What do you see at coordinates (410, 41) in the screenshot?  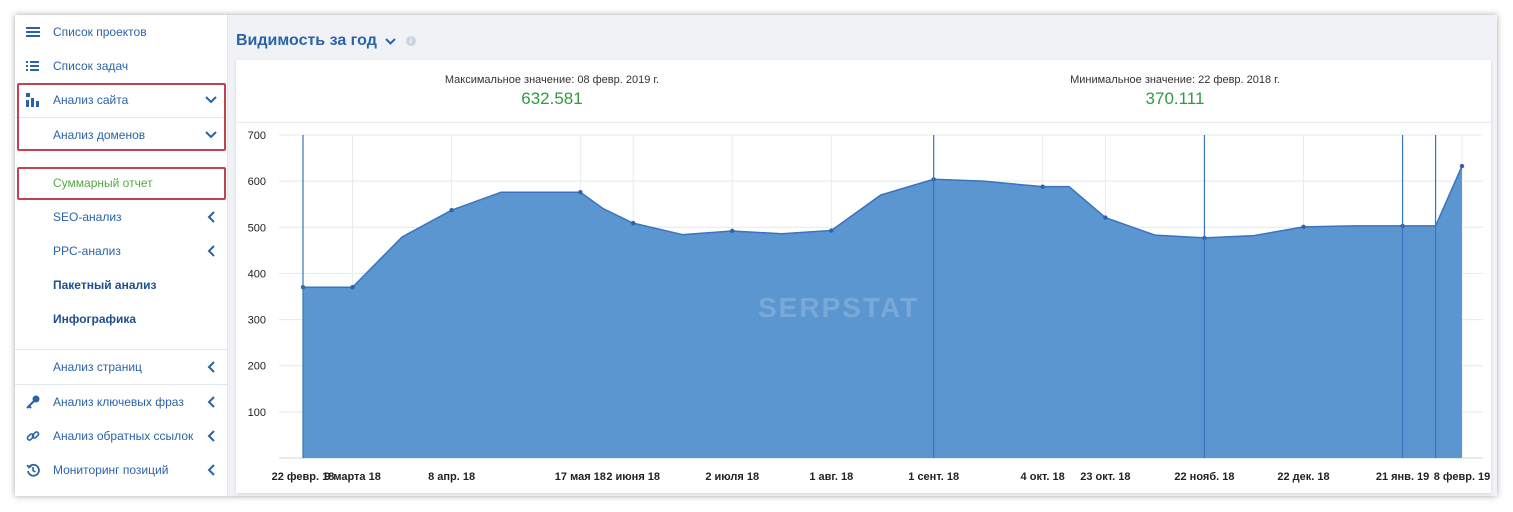 I see `info-icon: i` at bounding box center [410, 41].